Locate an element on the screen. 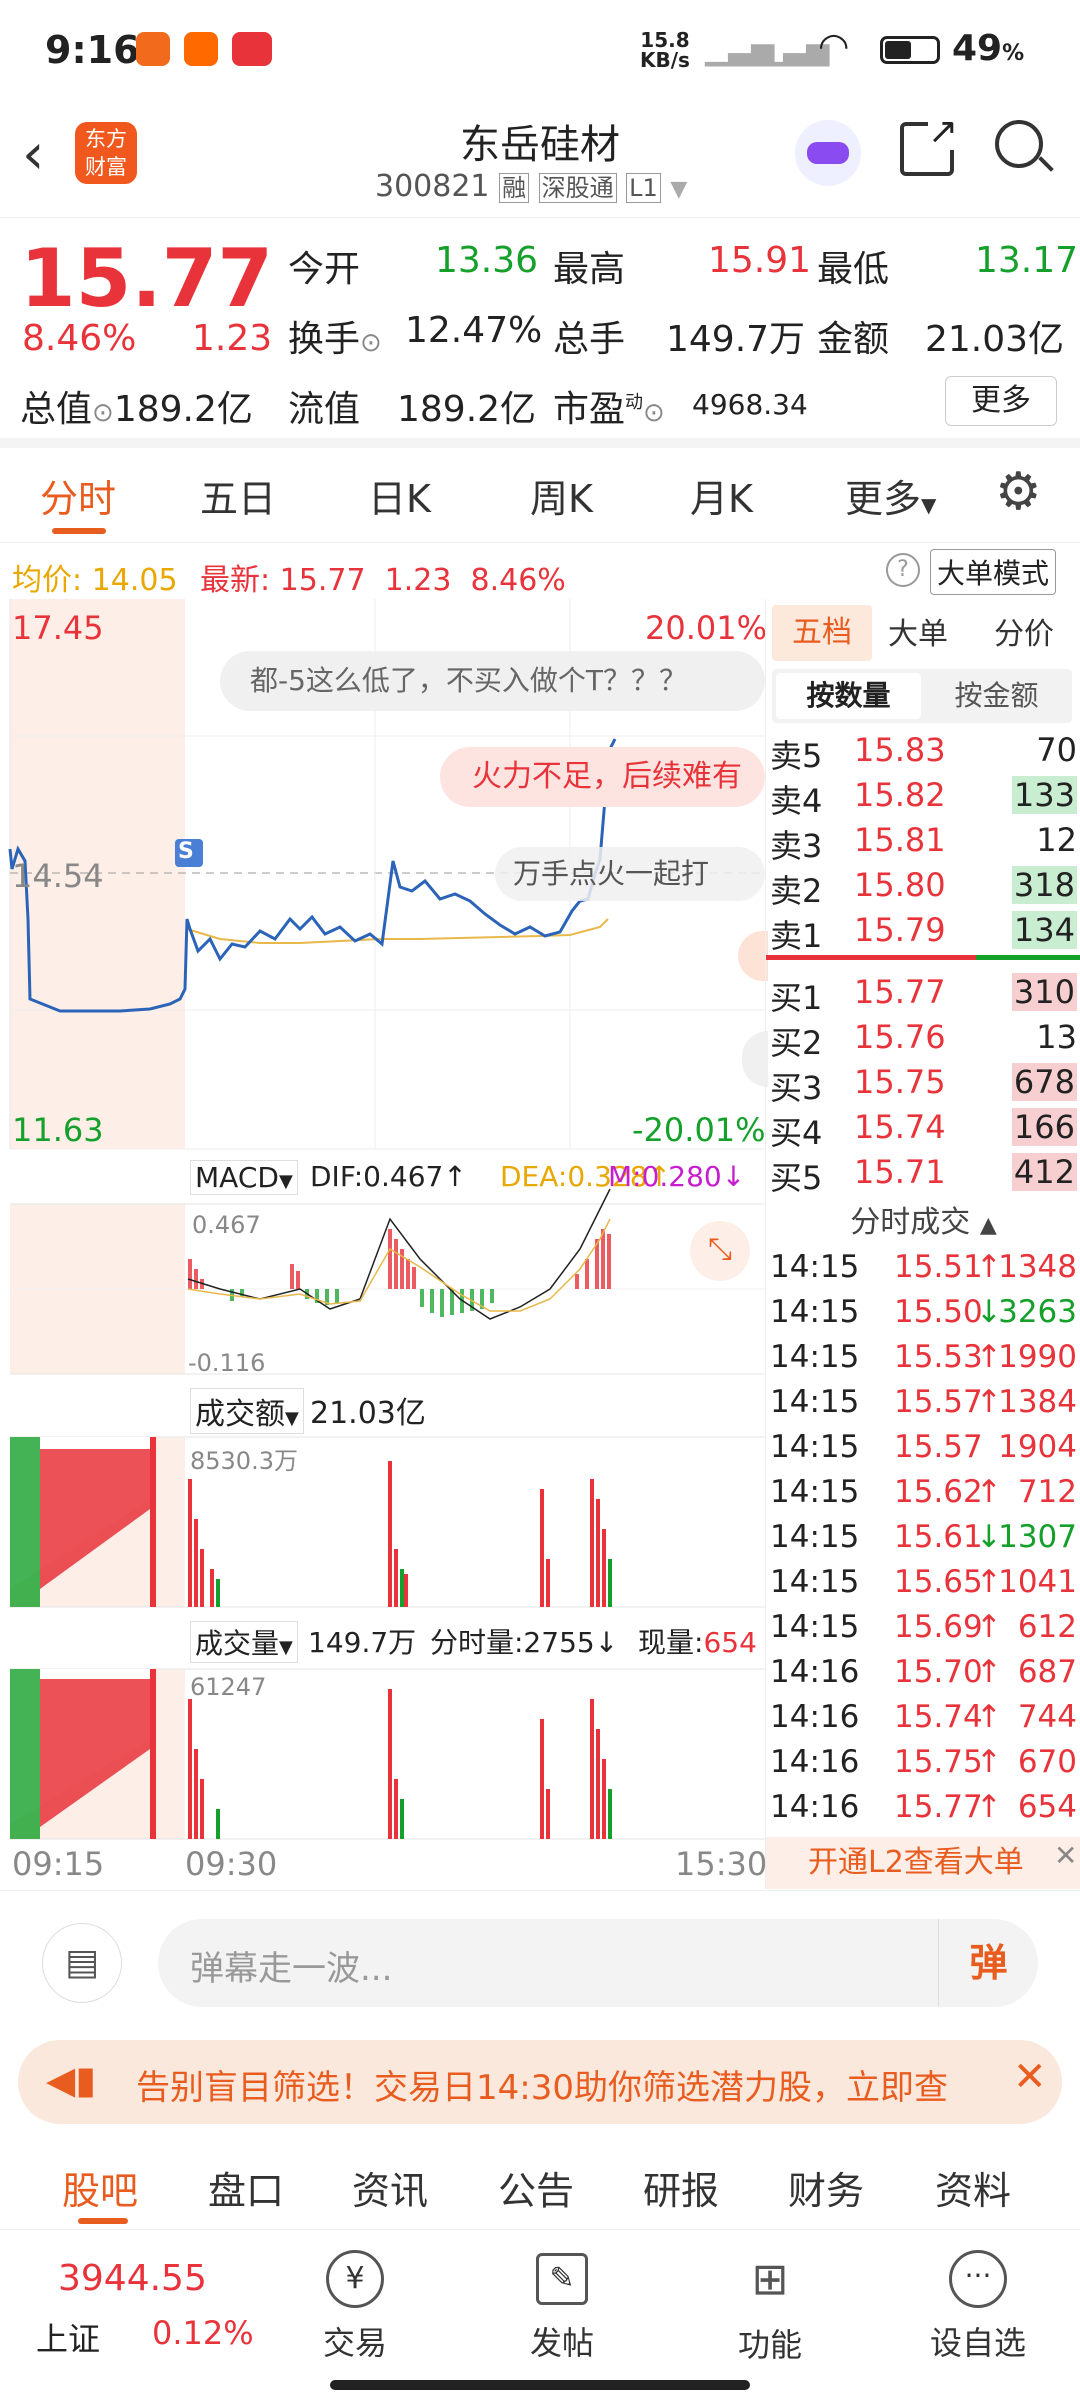  more-button: 更多 is located at coordinates (1001, 401).